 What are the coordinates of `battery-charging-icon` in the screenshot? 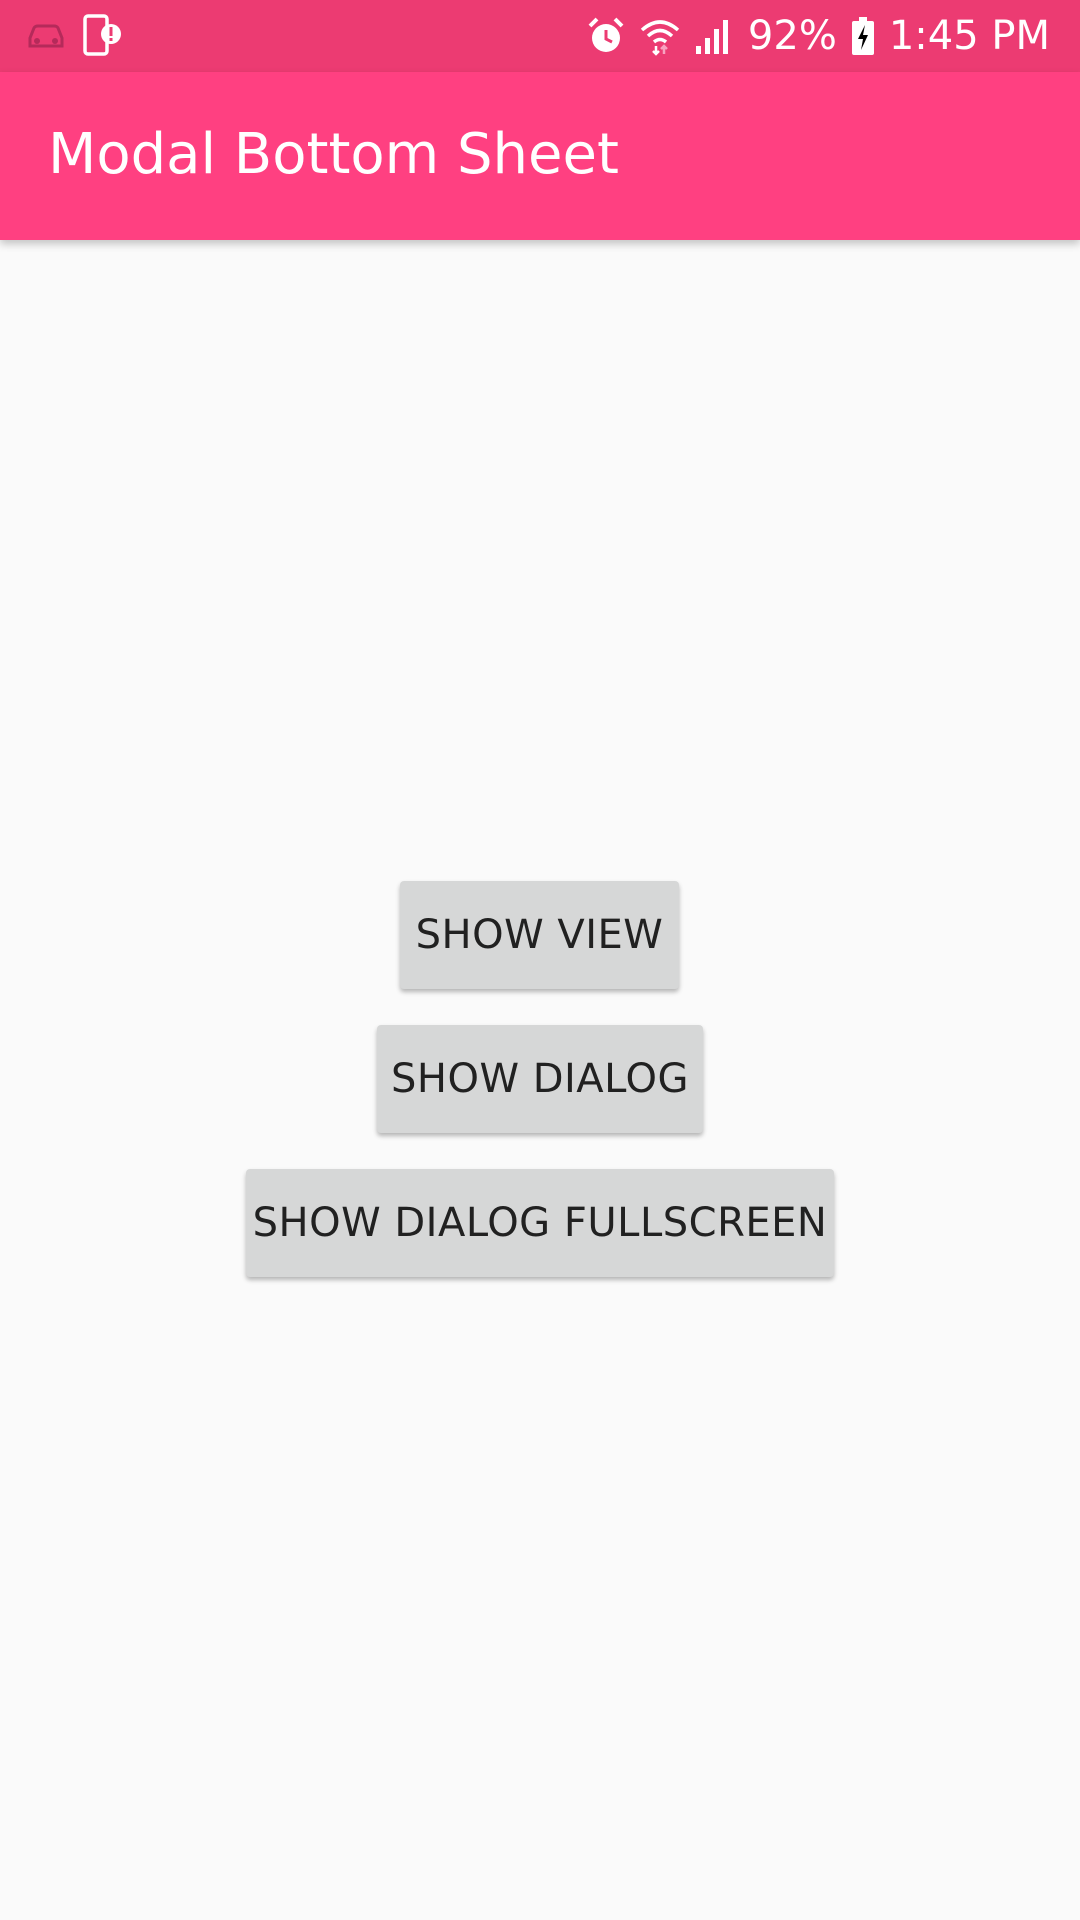 It's located at (863, 36).